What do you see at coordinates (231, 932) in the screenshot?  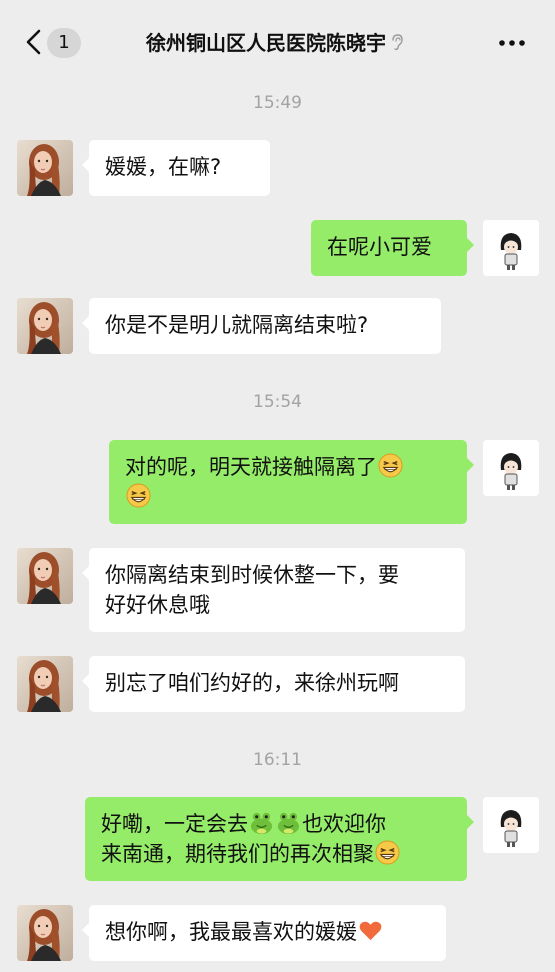 I see `message-text: 想你啊，我最最喜欢的媛媛` at bounding box center [231, 932].